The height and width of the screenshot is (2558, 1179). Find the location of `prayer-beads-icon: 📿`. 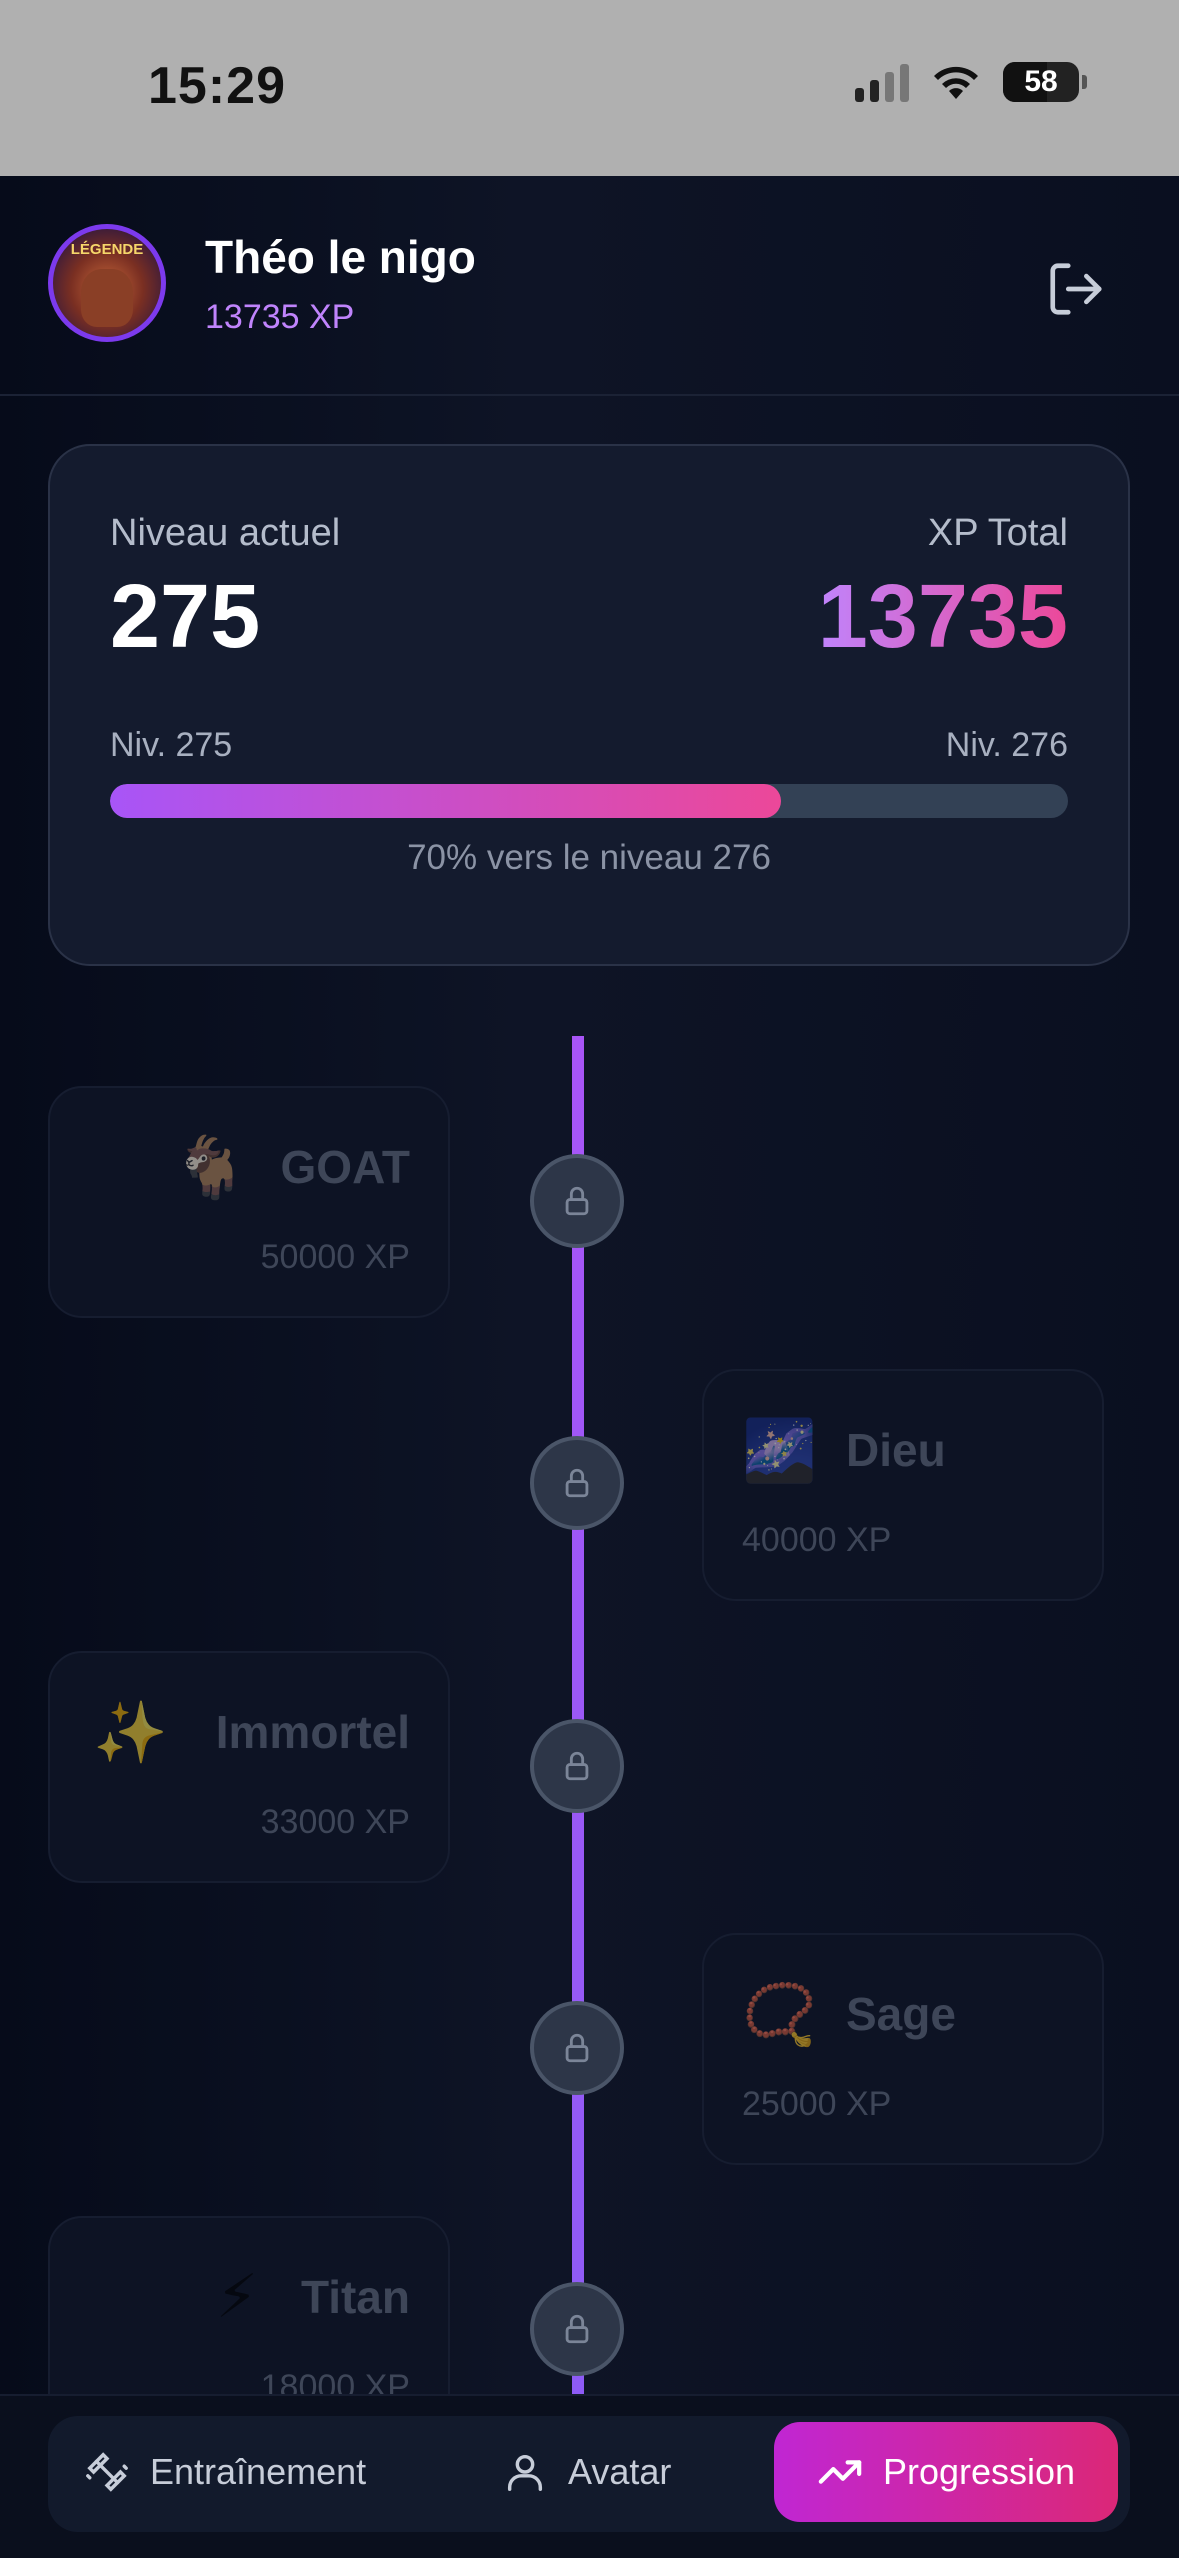

prayer-beads-icon: 📿 is located at coordinates (779, 2015).